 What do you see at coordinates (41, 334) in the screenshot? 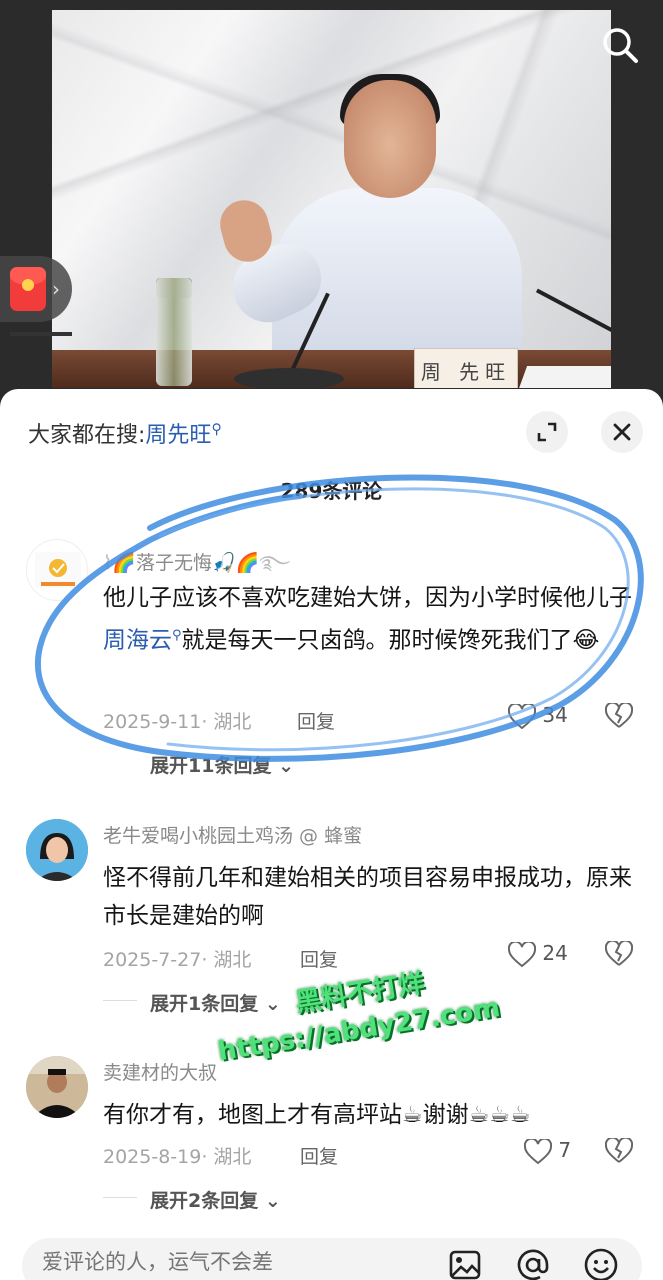
I see `microphone` at bounding box center [41, 334].